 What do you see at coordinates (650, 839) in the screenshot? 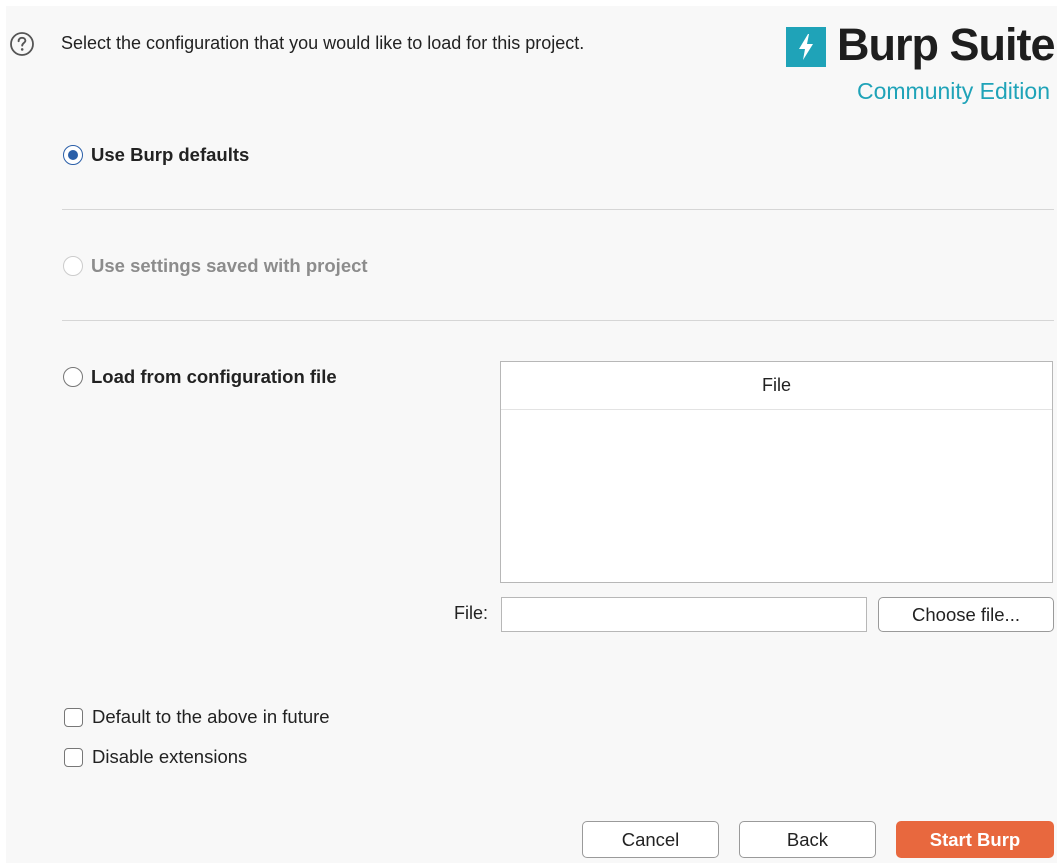
I see `cancel-button: Cancel` at bounding box center [650, 839].